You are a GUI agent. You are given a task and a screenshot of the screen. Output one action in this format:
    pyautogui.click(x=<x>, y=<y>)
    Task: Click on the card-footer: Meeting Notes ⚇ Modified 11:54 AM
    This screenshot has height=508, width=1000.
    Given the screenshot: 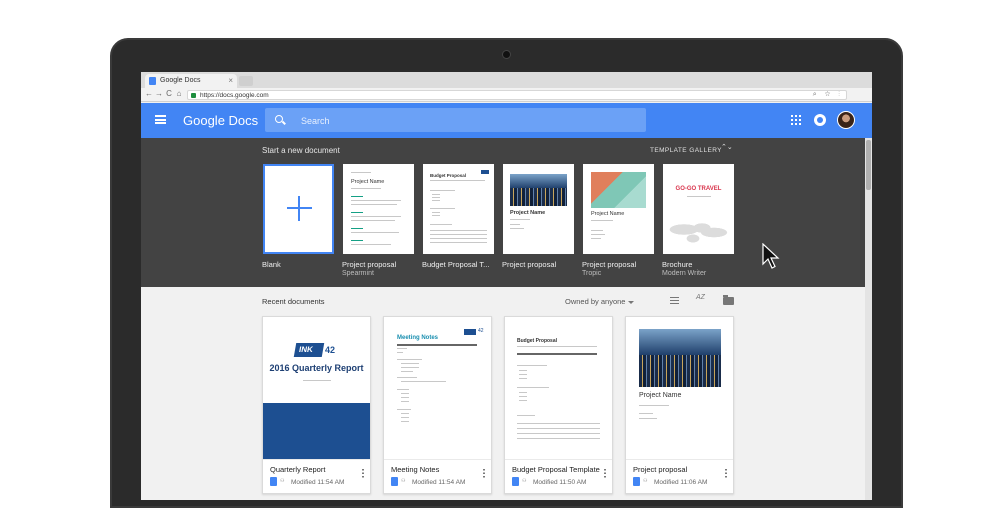 What is the action you would take?
    pyautogui.click(x=437, y=476)
    